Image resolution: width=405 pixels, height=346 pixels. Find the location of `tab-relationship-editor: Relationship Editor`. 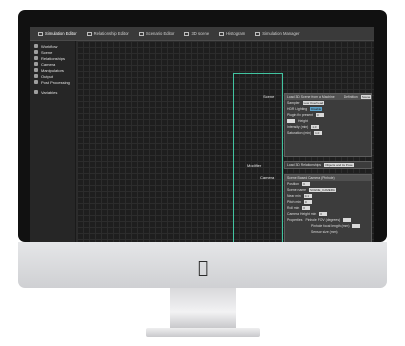

tab-relationship-editor: Relationship Editor is located at coordinates (107, 33).